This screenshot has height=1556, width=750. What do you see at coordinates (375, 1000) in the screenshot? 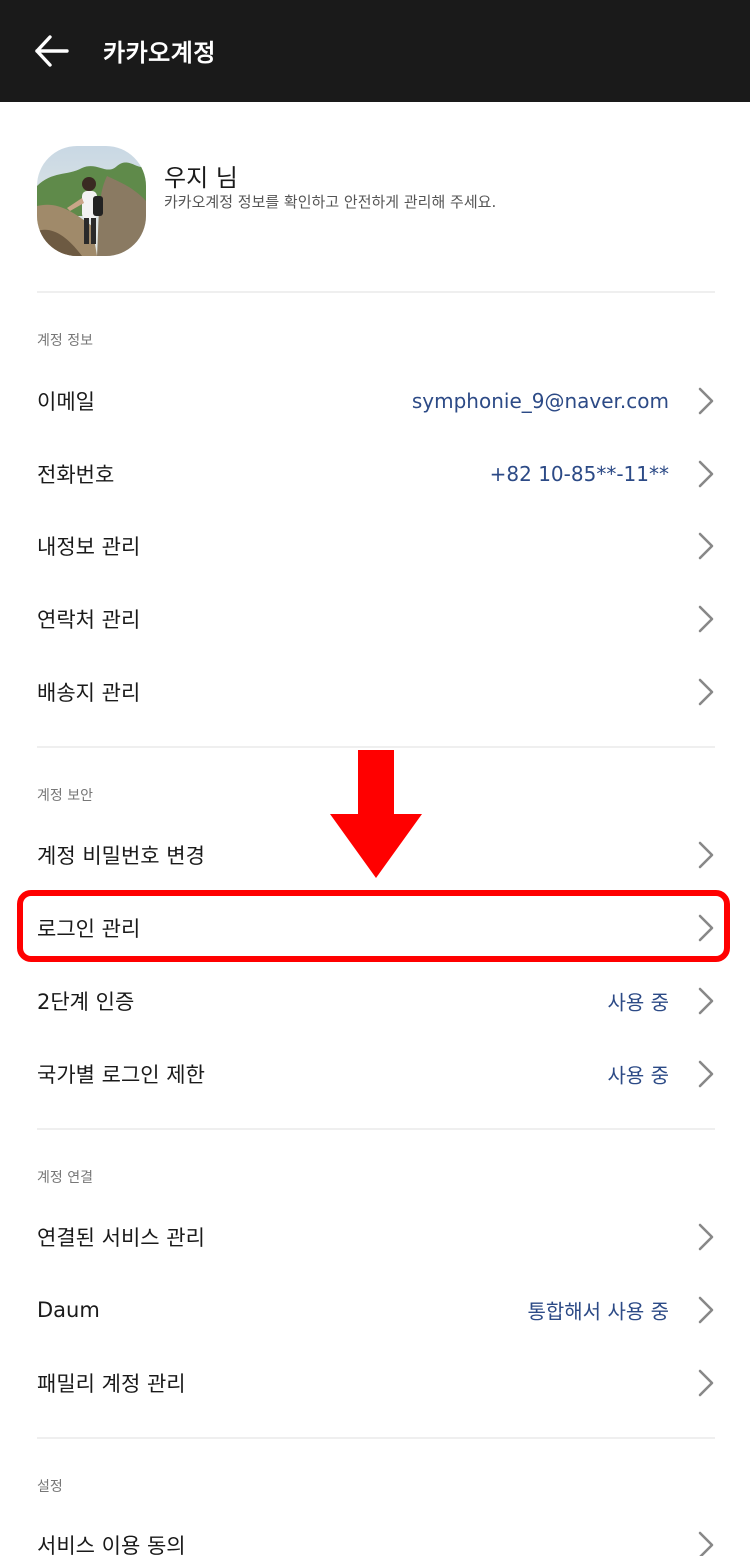
I see `row-two-step-verification: 2단계 인증 사용 중` at bounding box center [375, 1000].